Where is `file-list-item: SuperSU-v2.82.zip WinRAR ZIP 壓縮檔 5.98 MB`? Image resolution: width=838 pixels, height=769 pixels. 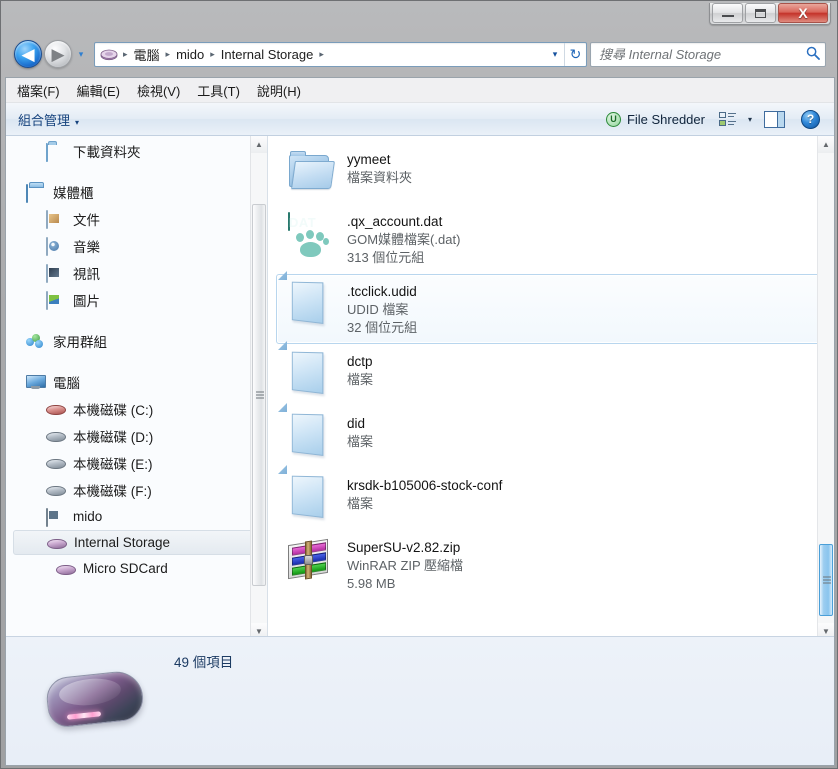 file-list-item: SuperSU-v2.82.zip WinRAR ZIP 壓縮檔 5.98 MB is located at coordinates (550, 565).